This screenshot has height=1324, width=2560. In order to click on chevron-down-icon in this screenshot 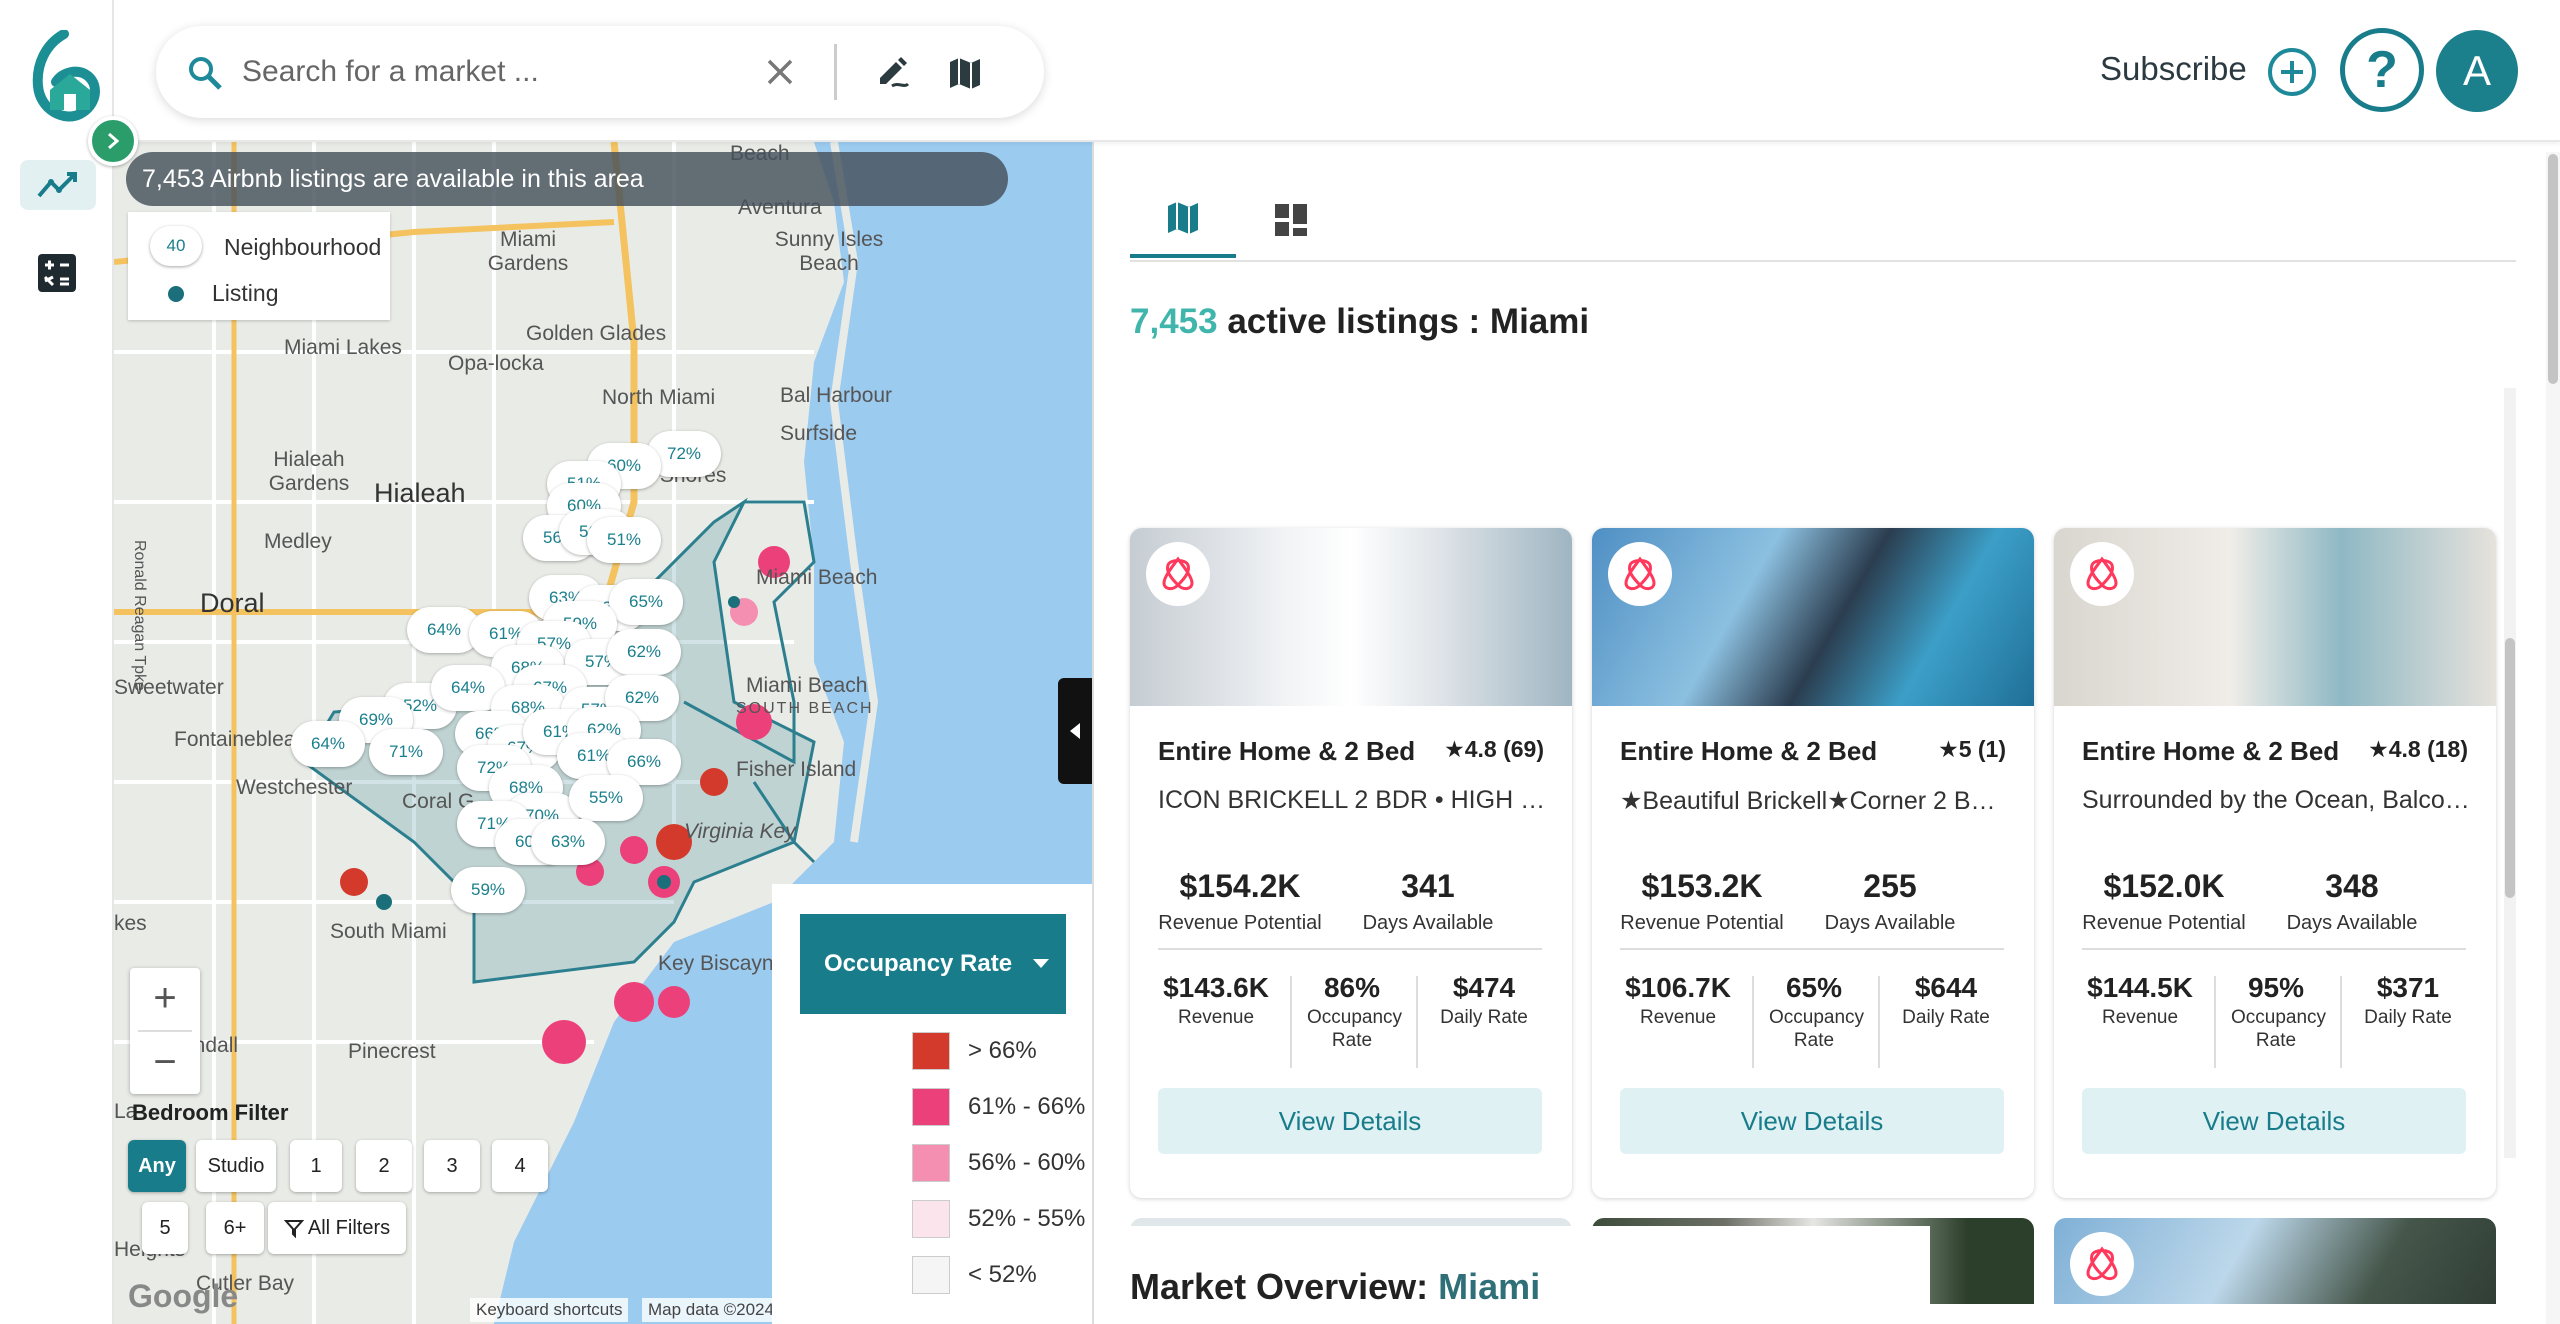, I will do `click(1041, 963)`.